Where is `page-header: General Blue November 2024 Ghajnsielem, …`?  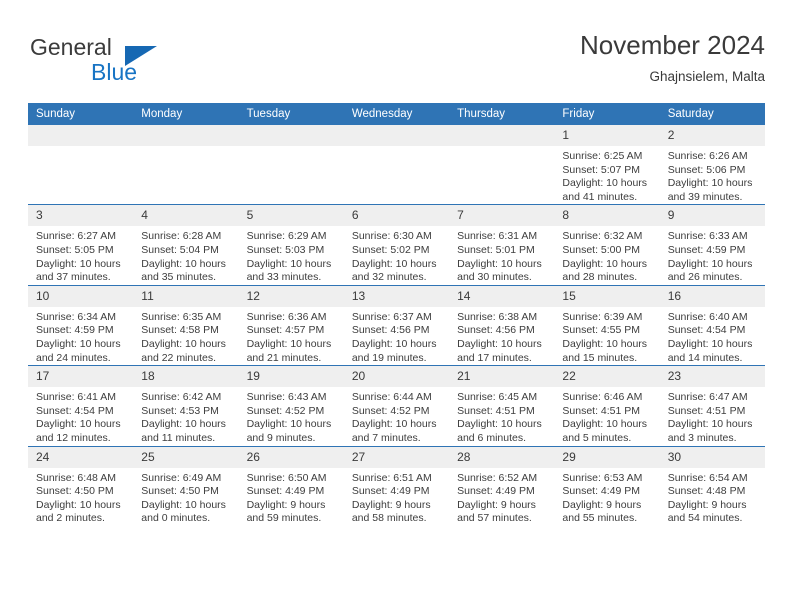
page-header: General Blue November 2024 Ghajnsielem, … is located at coordinates (396, 62).